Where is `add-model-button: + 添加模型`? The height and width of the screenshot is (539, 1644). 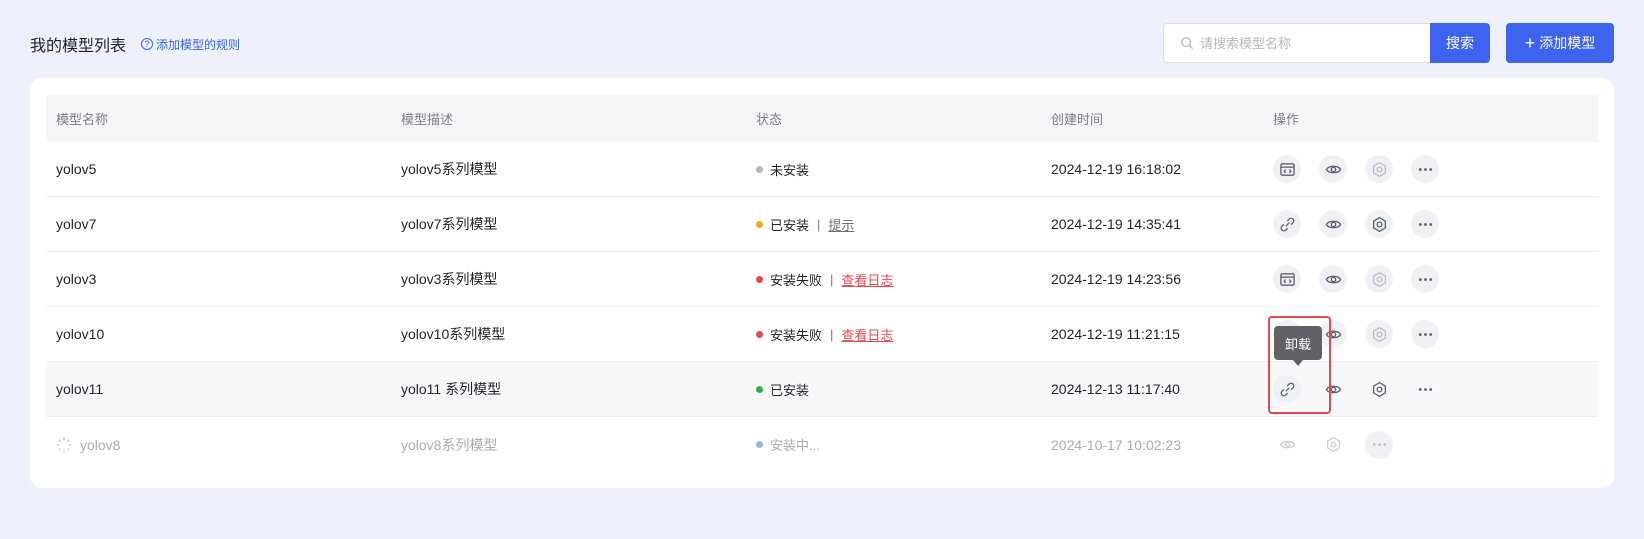
add-model-button: + 添加模型 is located at coordinates (1560, 43).